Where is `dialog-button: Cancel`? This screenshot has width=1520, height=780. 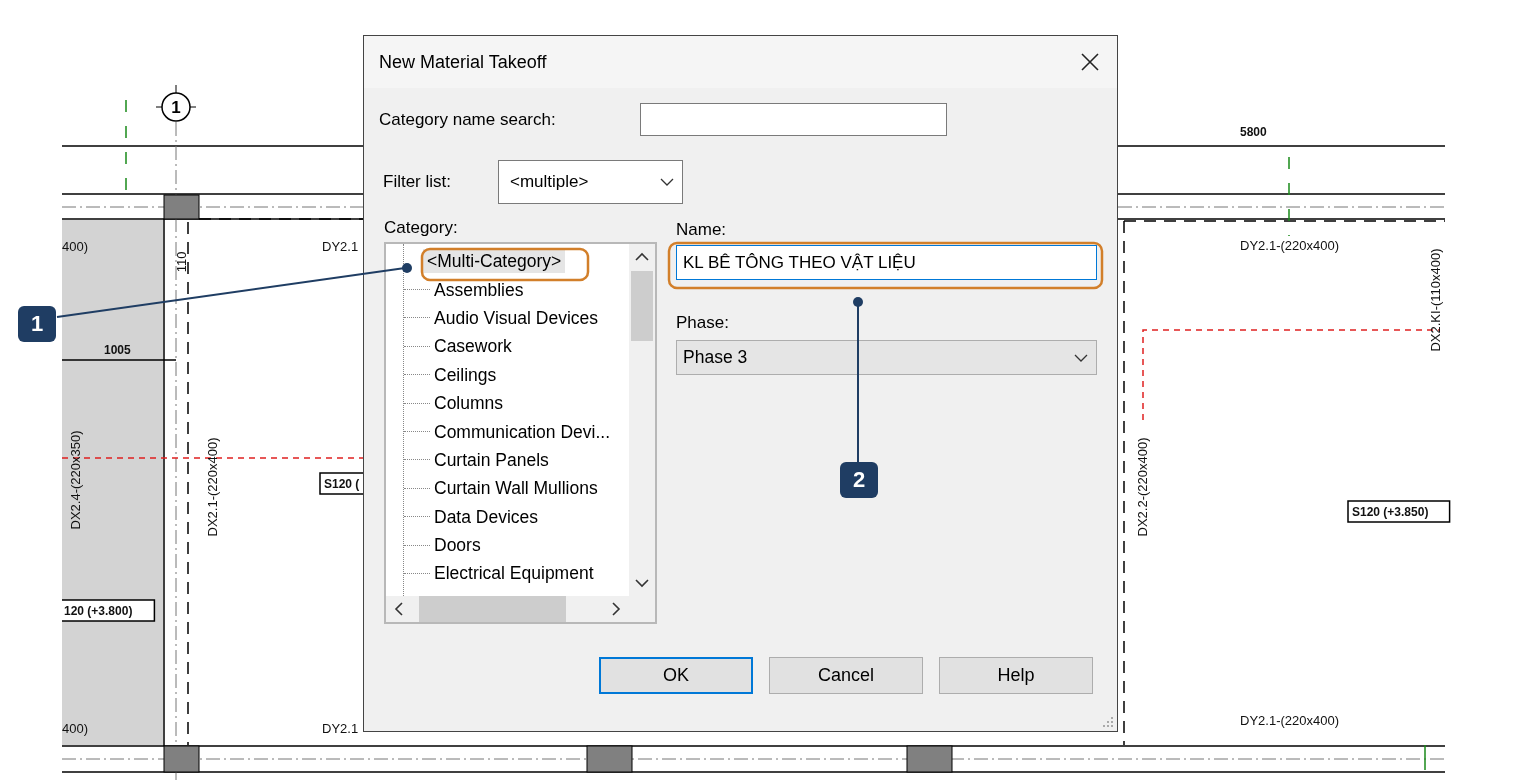
dialog-button: Cancel is located at coordinates (846, 675).